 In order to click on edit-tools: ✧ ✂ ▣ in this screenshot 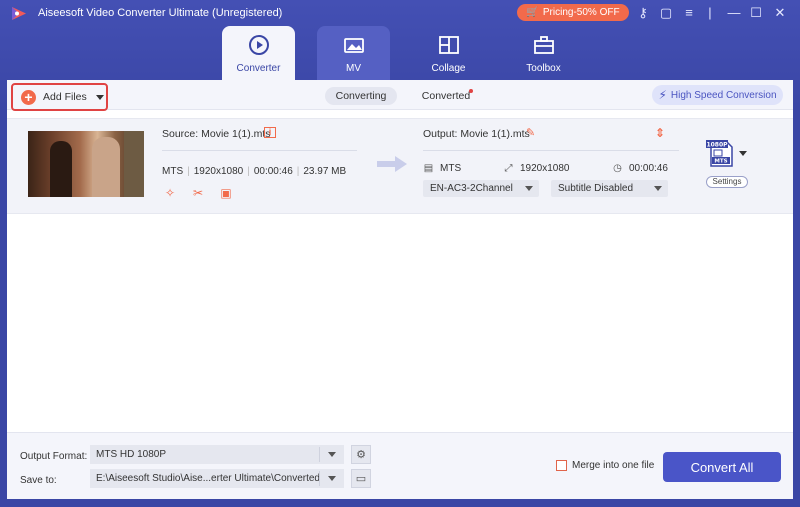, I will do `click(198, 193)`.